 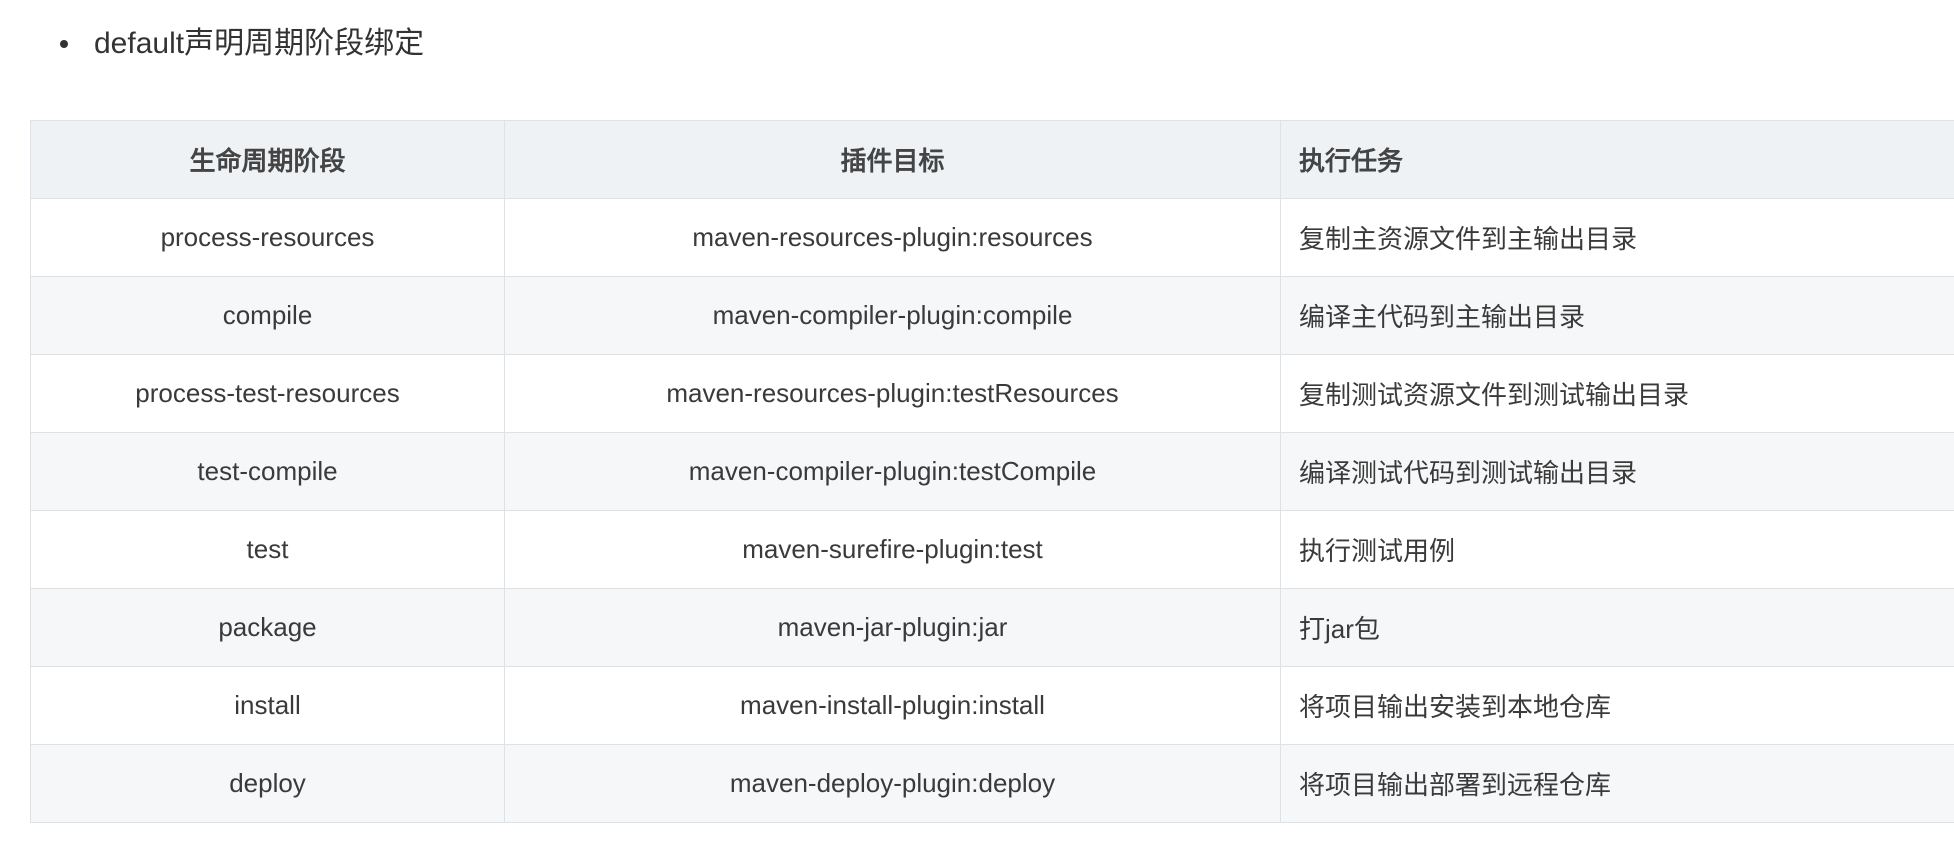 I want to click on cell-phase: process-resources, so click(x=267, y=237).